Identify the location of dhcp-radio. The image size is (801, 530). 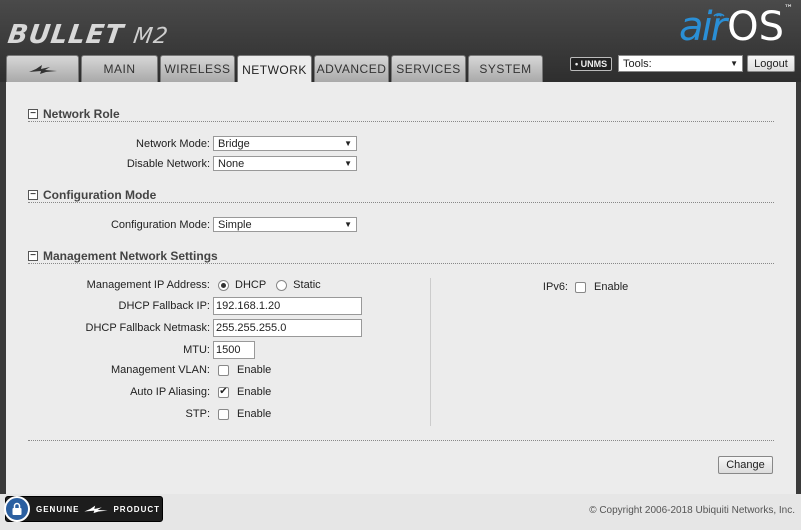
(223, 285).